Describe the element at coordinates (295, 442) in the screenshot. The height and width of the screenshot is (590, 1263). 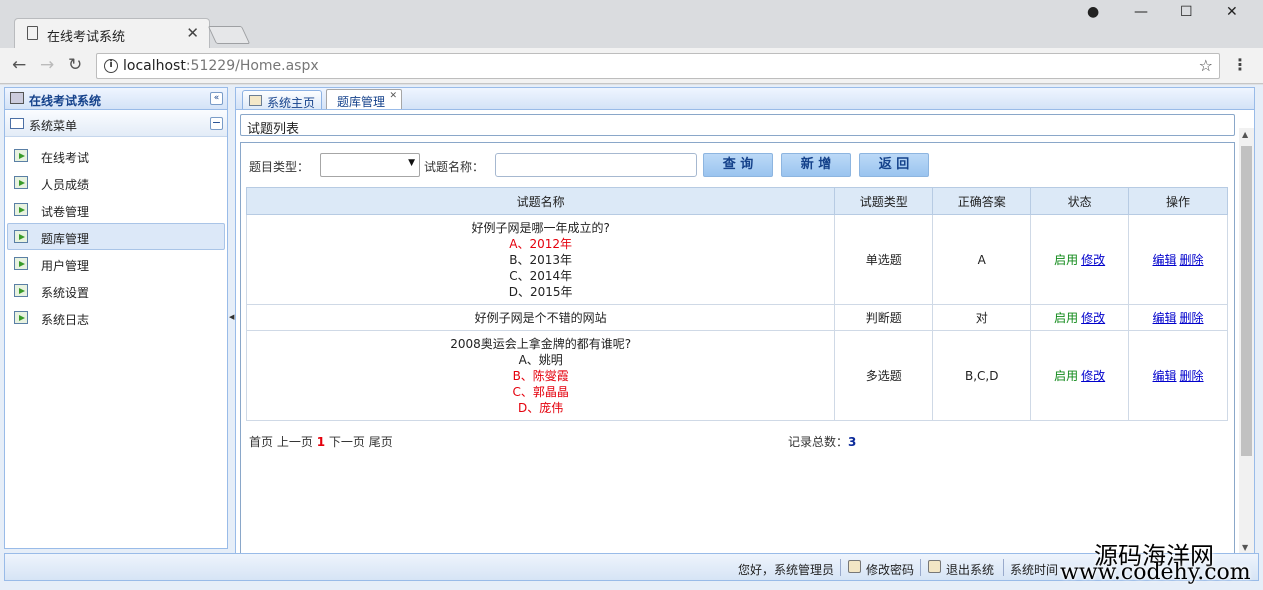
I see `pager-prev: 上一页` at that location.